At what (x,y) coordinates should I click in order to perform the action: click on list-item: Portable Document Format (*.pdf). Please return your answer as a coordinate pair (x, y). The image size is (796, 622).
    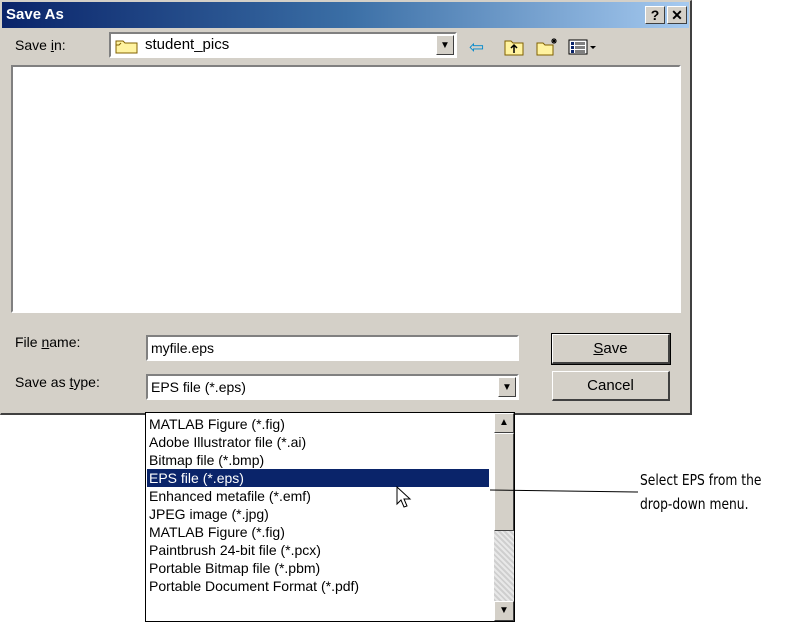
    Looking at the image, I should click on (254, 586).